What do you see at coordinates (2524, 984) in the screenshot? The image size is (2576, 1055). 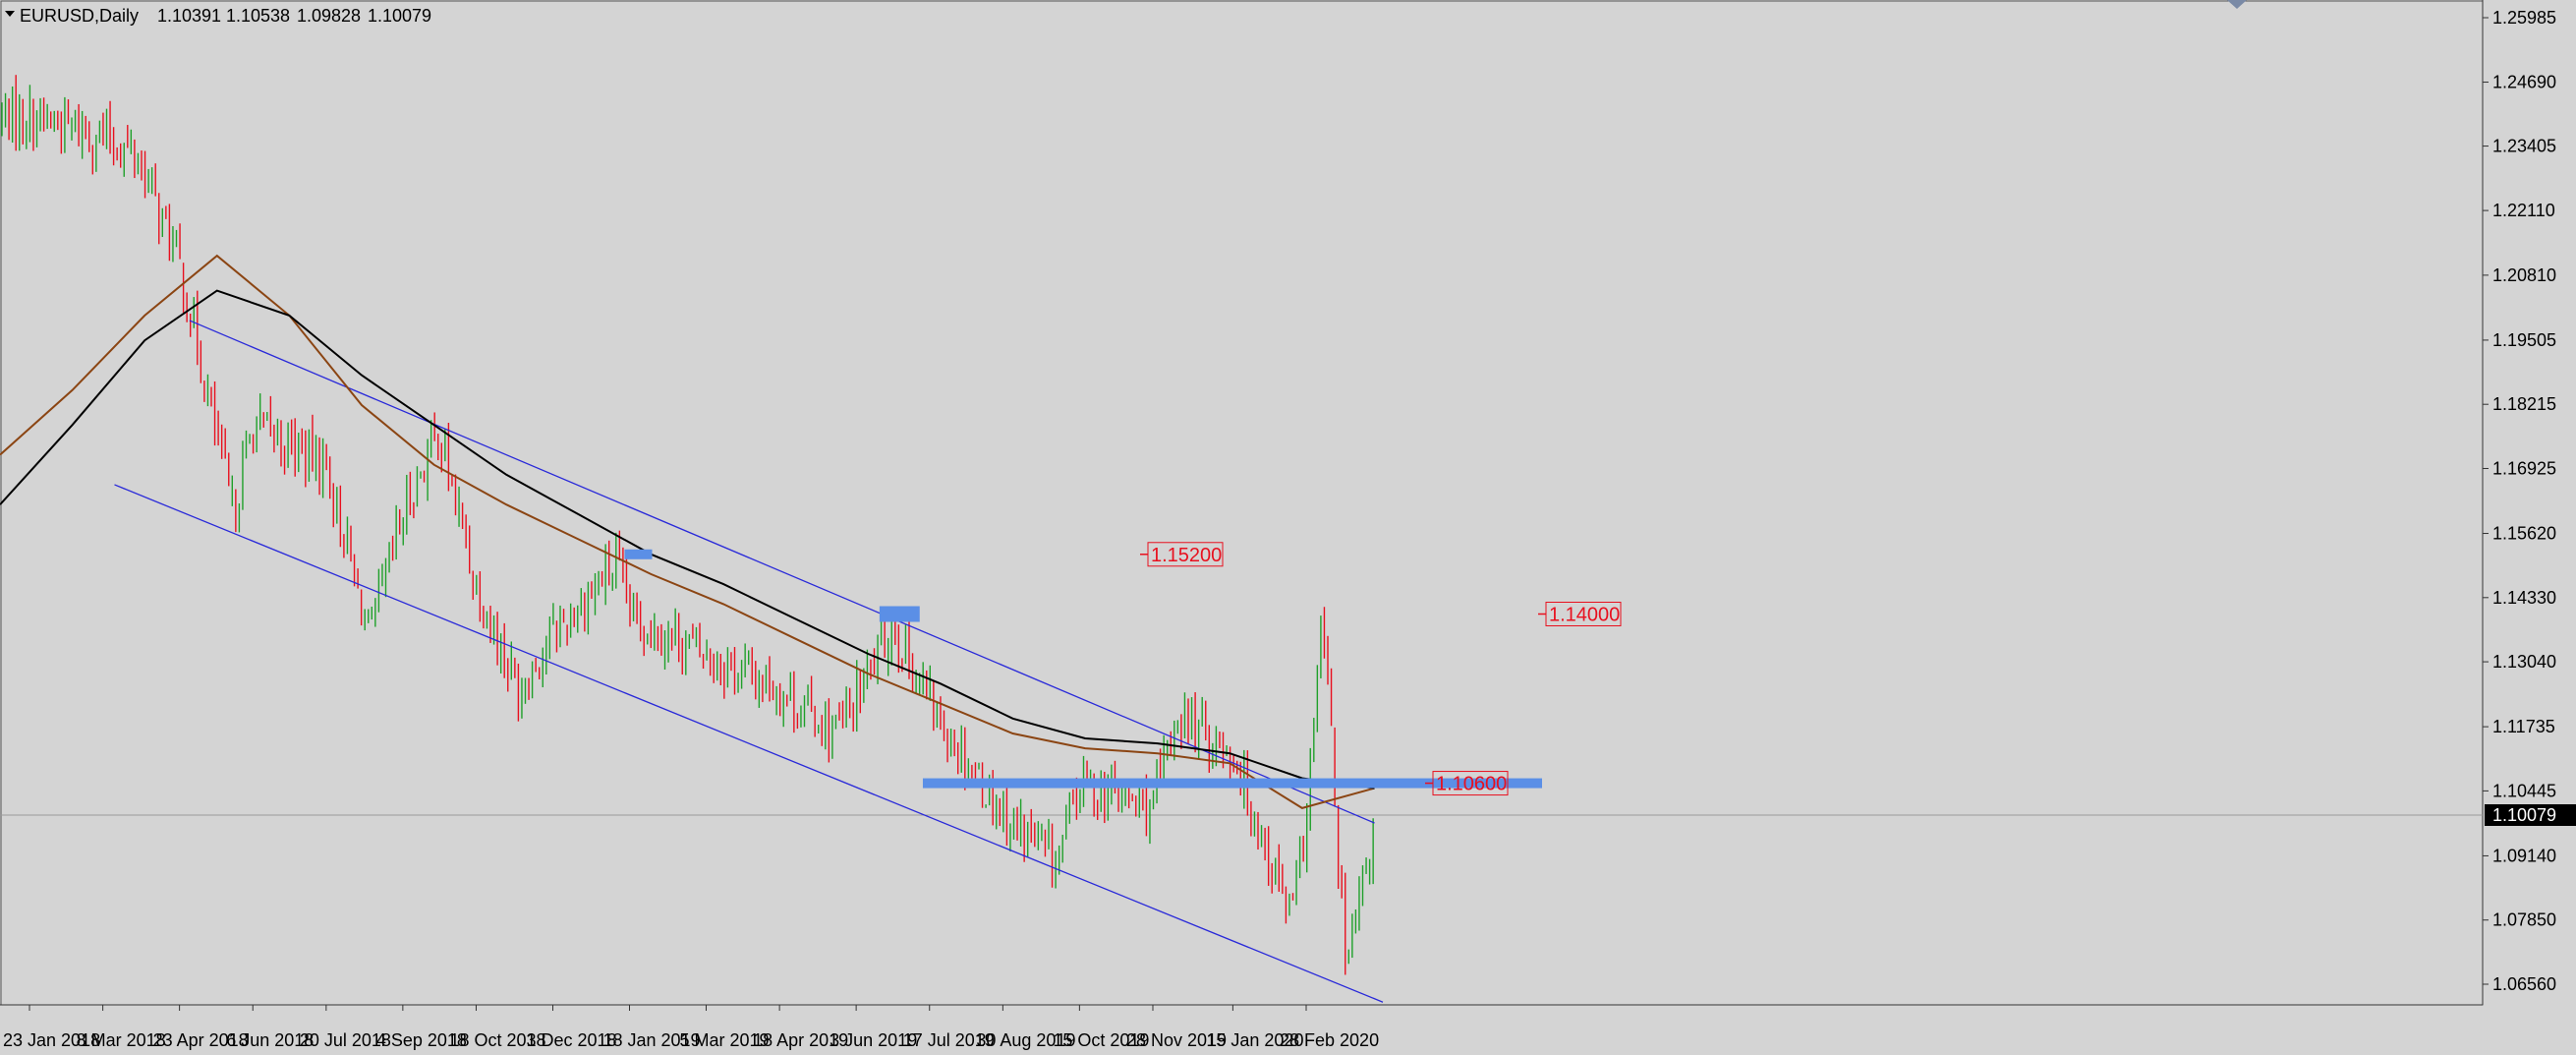 I see `price-tick-label: 1.06560` at bounding box center [2524, 984].